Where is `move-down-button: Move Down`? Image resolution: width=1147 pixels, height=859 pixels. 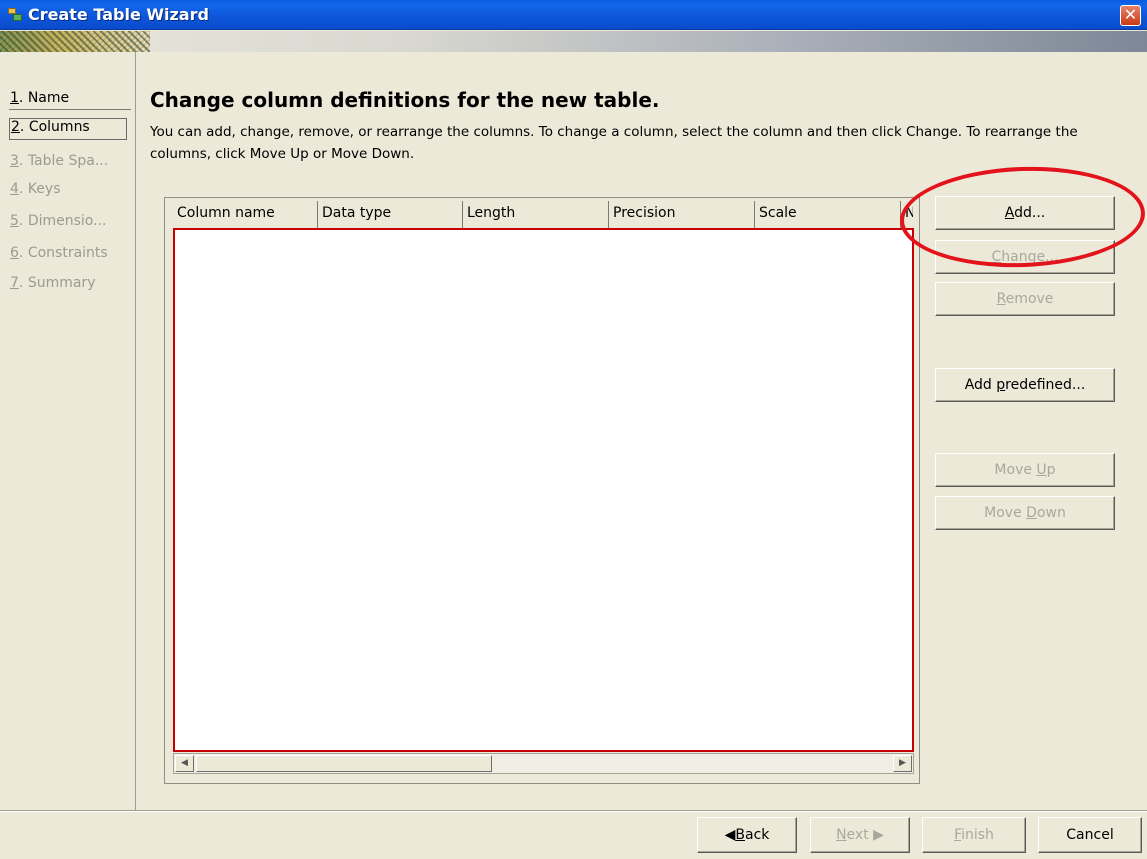 move-down-button: Move Down is located at coordinates (1025, 513).